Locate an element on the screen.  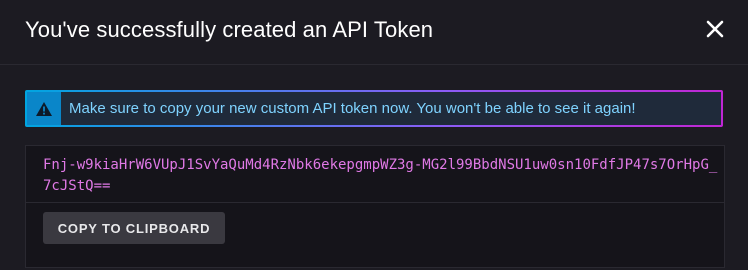
dialog-title: You've successfully created an API Token is located at coordinates (229, 29).